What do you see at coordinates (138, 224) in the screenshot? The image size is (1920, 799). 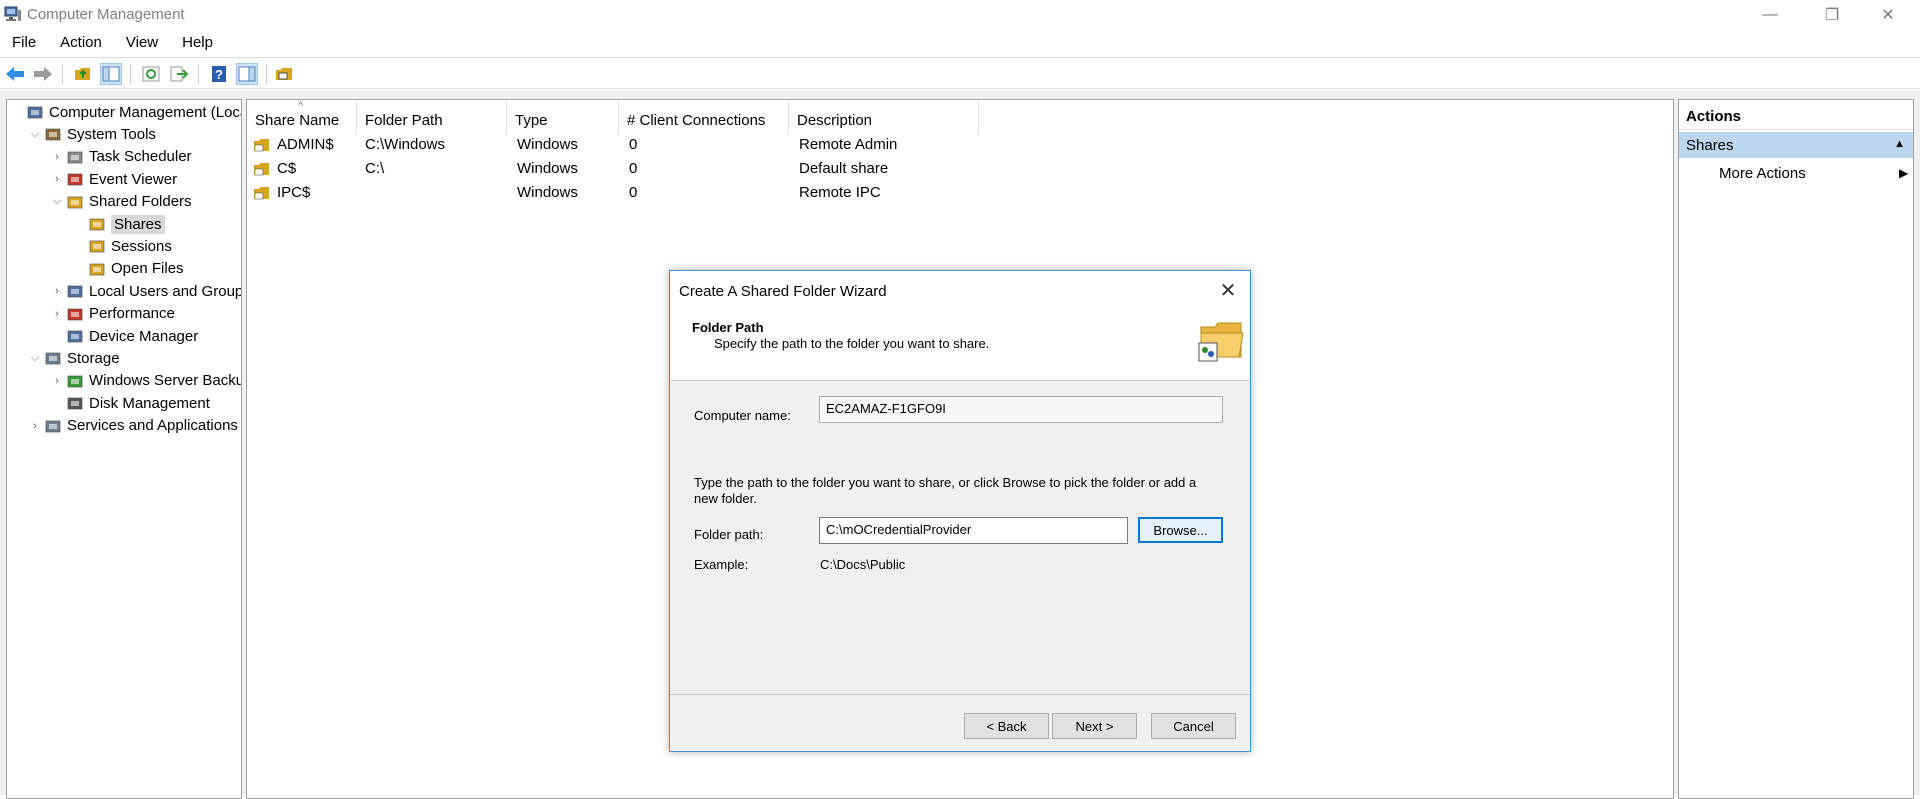 I see `tree-item-label: Shares` at bounding box center [138, 224].